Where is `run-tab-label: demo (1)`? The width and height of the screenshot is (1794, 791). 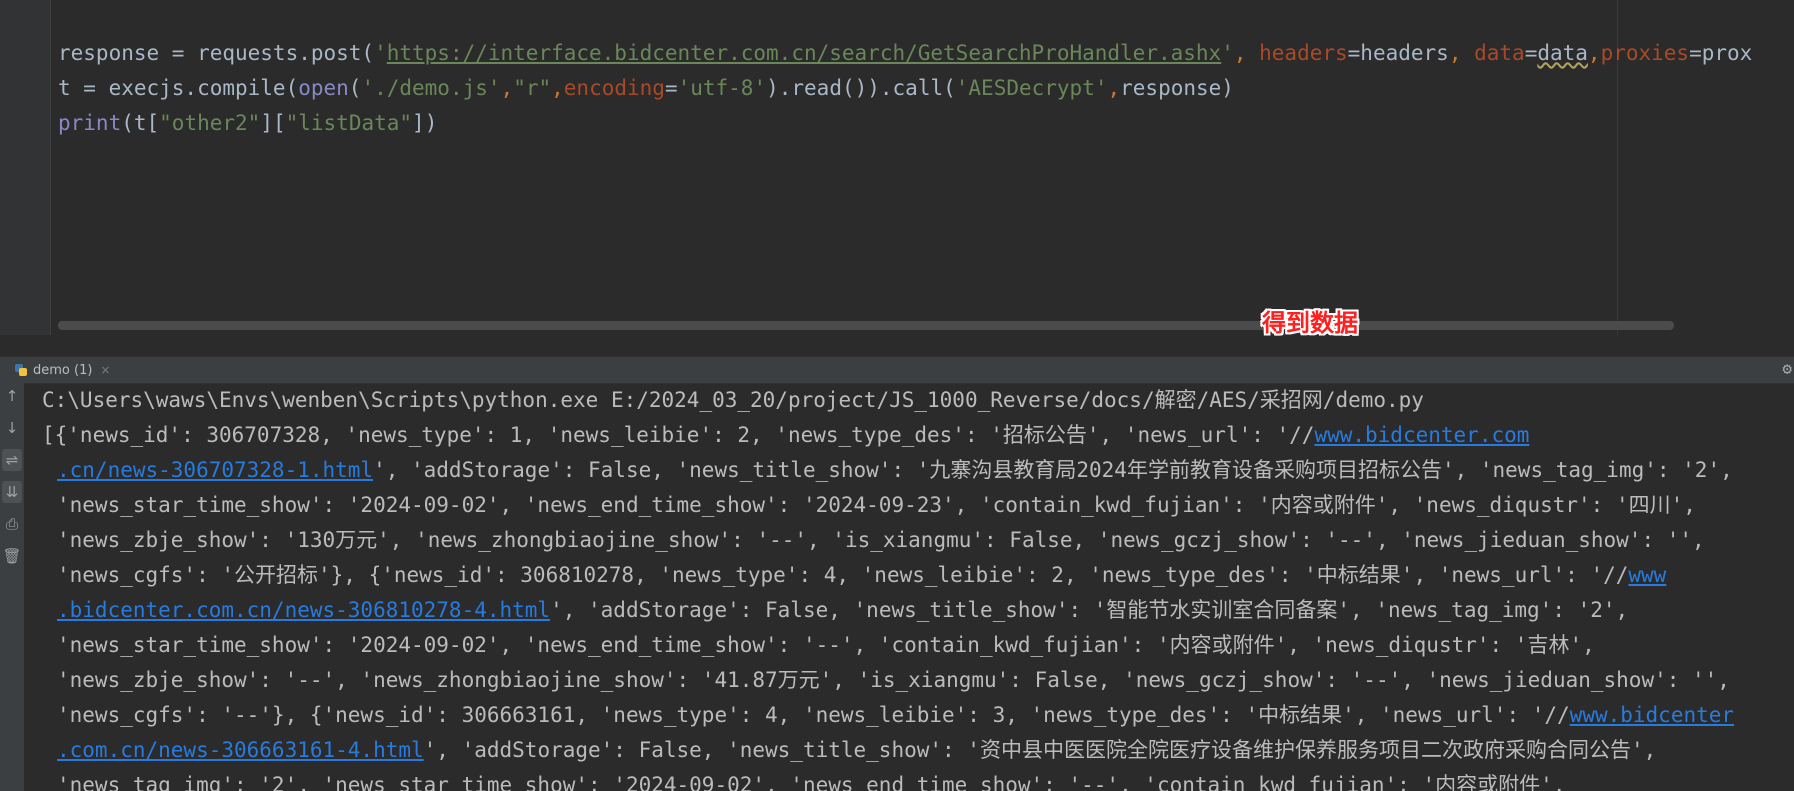
run-tab-label: demo (1) is located at coordinates (63, 370).